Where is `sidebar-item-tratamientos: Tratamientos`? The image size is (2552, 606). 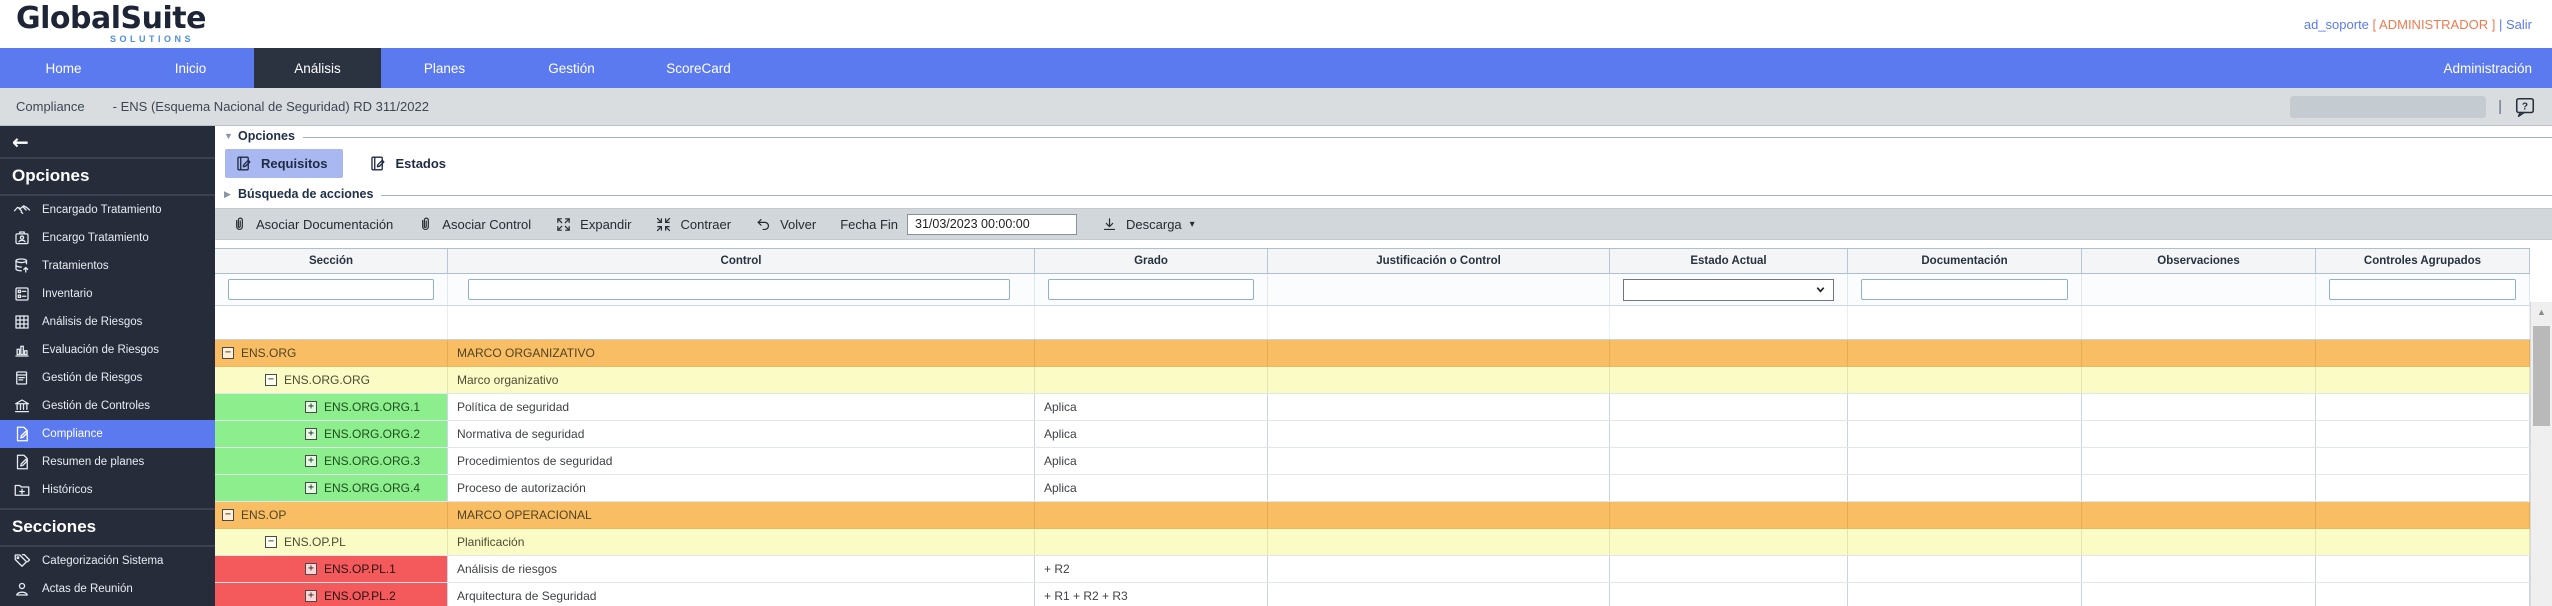
sidebar-item-tratamientos: Tratamientos is located at coordinates (107, 266).